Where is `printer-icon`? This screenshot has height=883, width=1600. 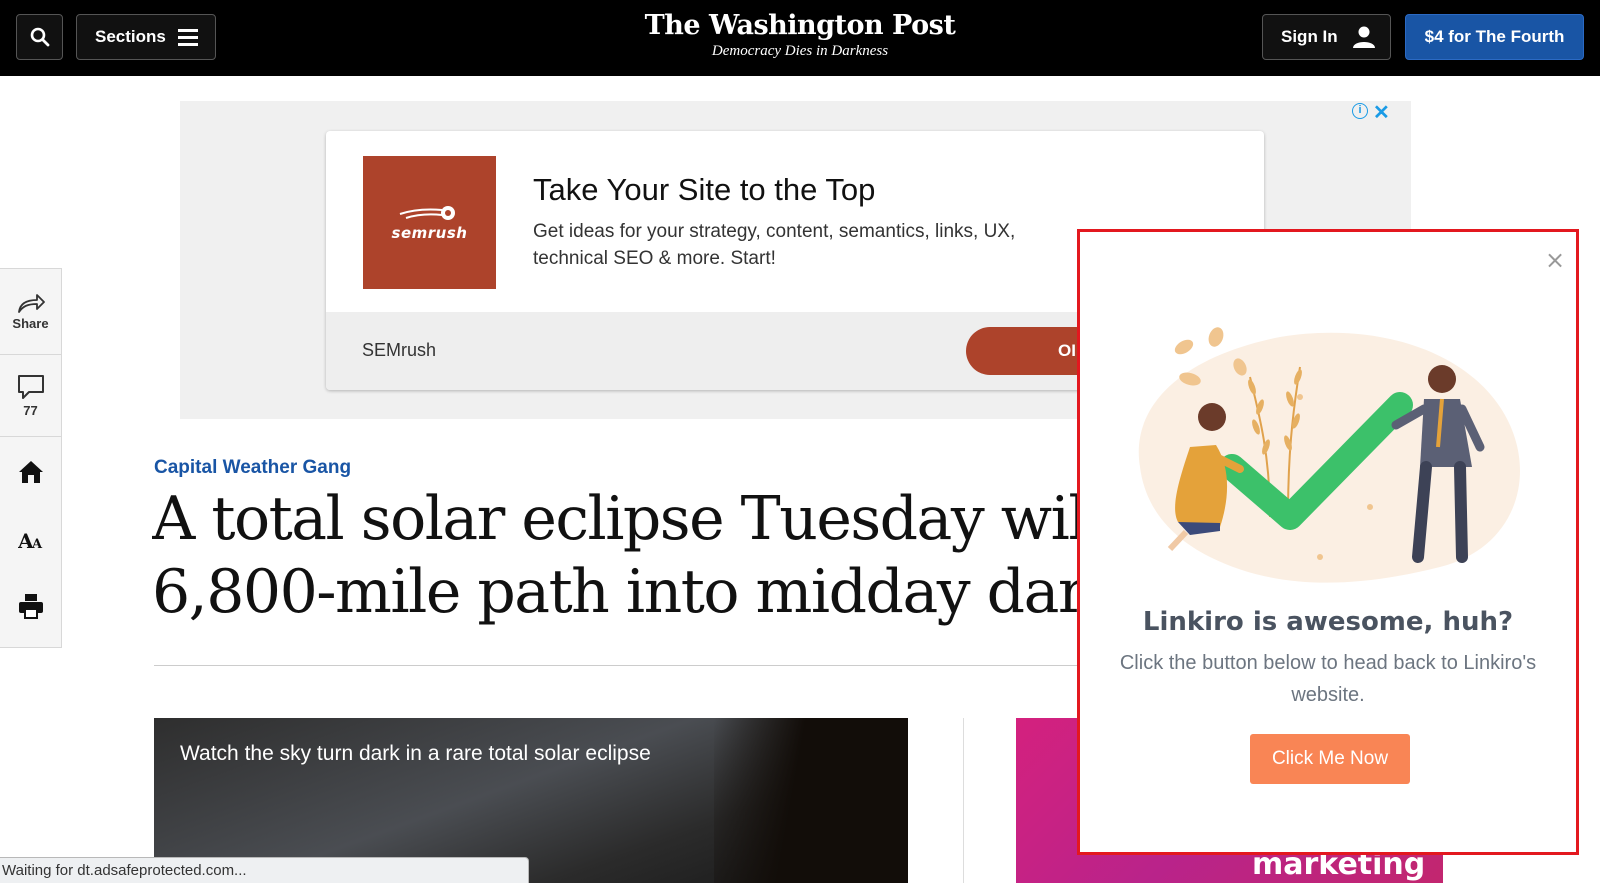 printer-icon is located at coordinates (30, 606).